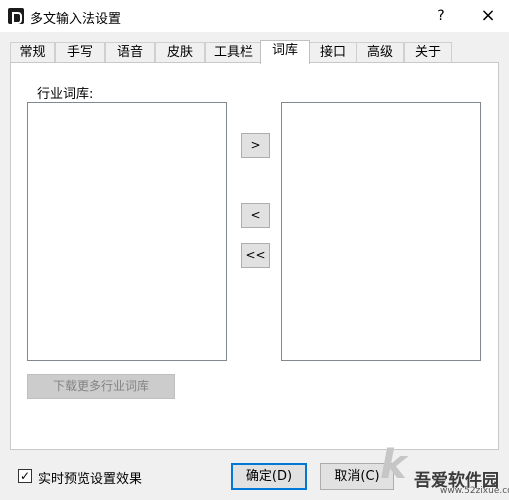  What do you see at coordinates (428, 52) in the screenshot?
I see `tab-about: 关于` at bounding box center [428, 52].